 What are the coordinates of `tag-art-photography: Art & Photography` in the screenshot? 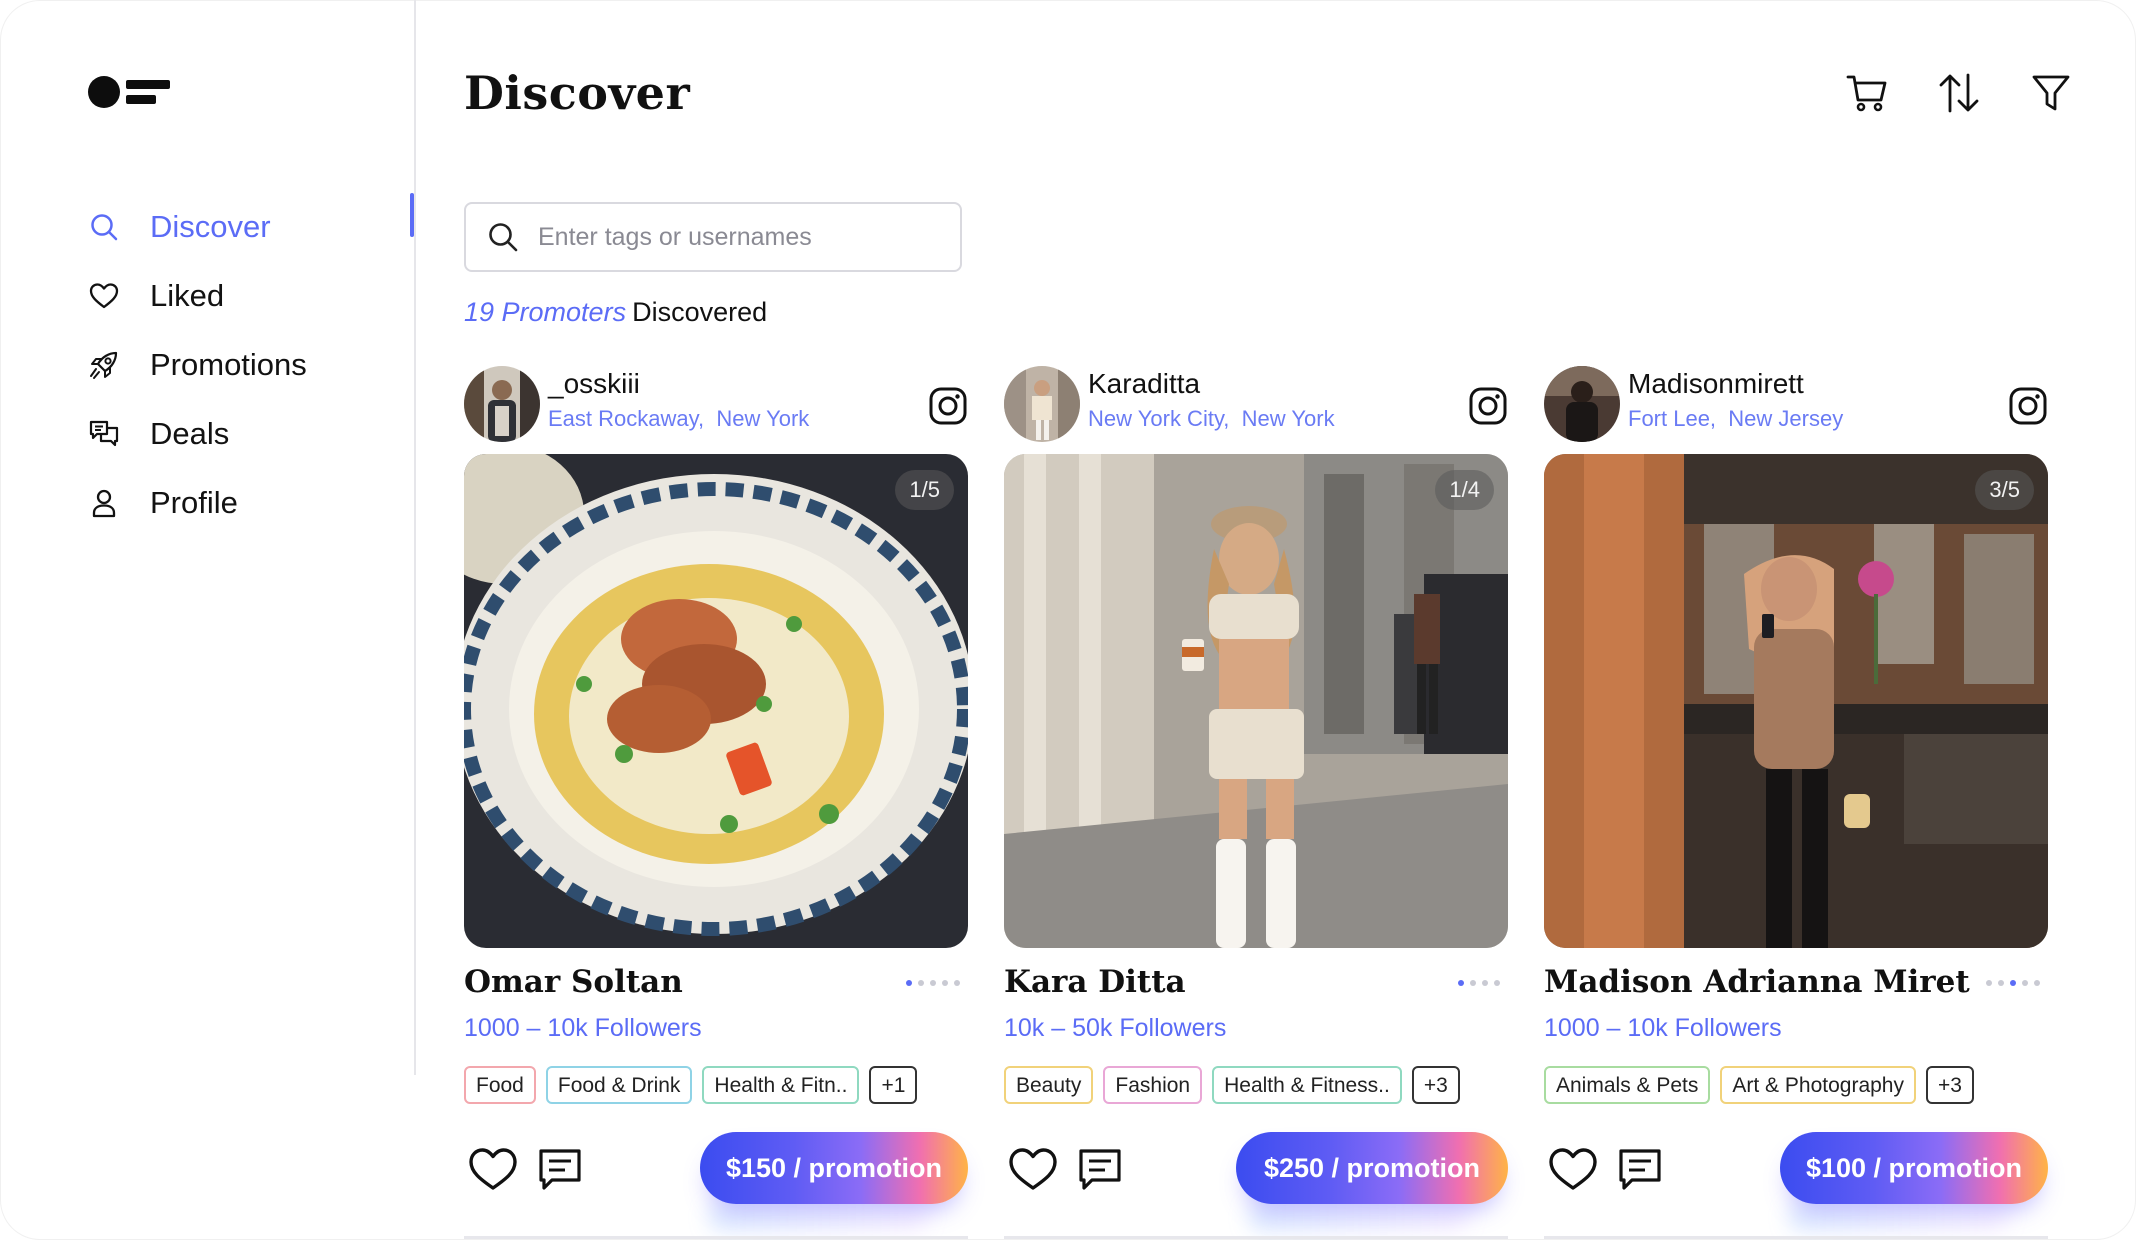 It's located at (1818, 1085).